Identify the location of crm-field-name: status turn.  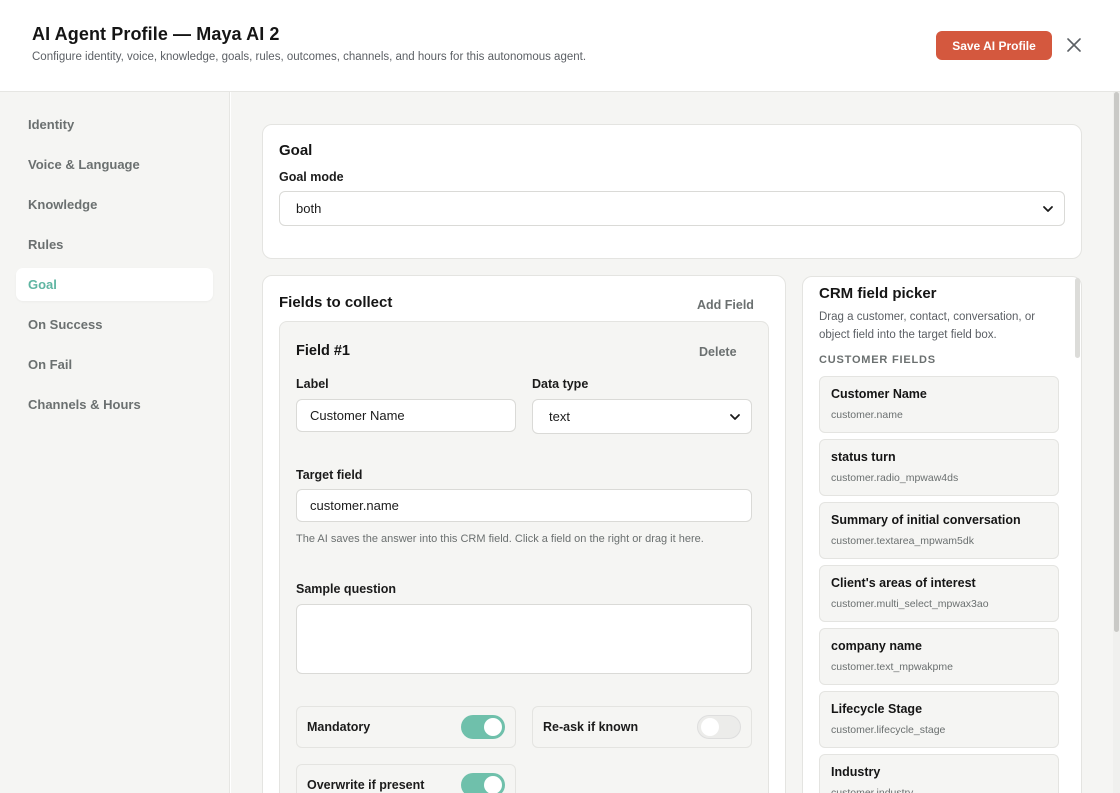
(863, 457).